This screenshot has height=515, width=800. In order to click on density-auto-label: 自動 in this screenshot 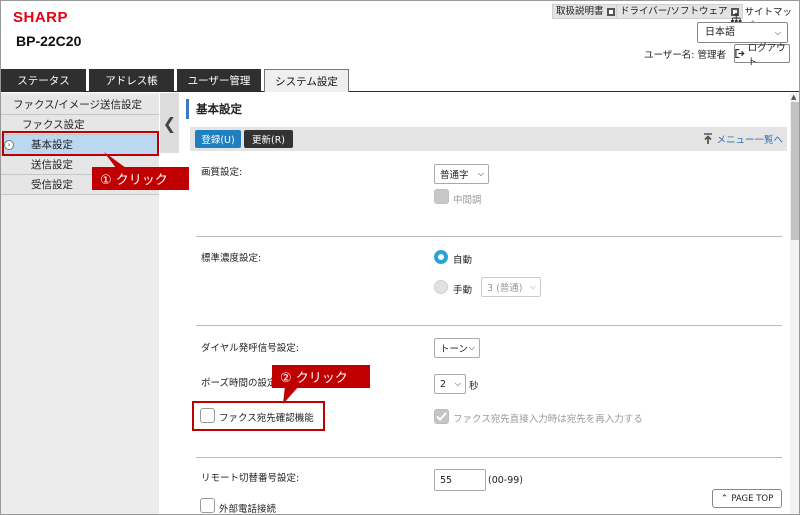, I will do `click(463, 260)`.